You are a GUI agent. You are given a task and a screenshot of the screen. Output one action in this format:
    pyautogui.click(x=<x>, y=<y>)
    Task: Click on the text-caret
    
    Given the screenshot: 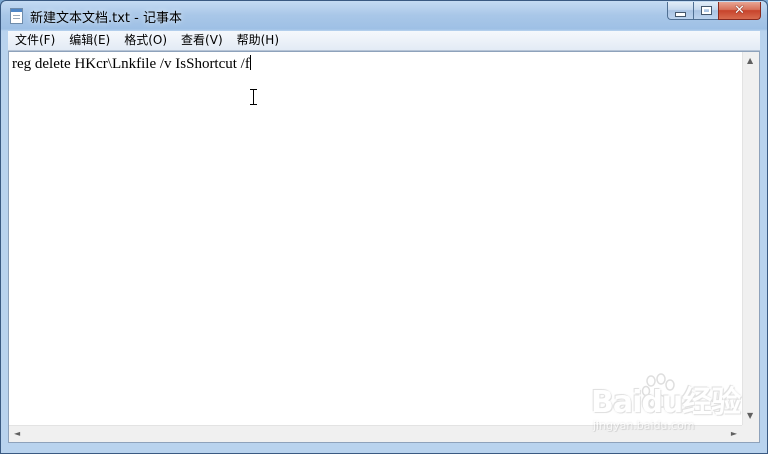 What is the action you would take?
    pyautogui.click(x=250, y=62)
    